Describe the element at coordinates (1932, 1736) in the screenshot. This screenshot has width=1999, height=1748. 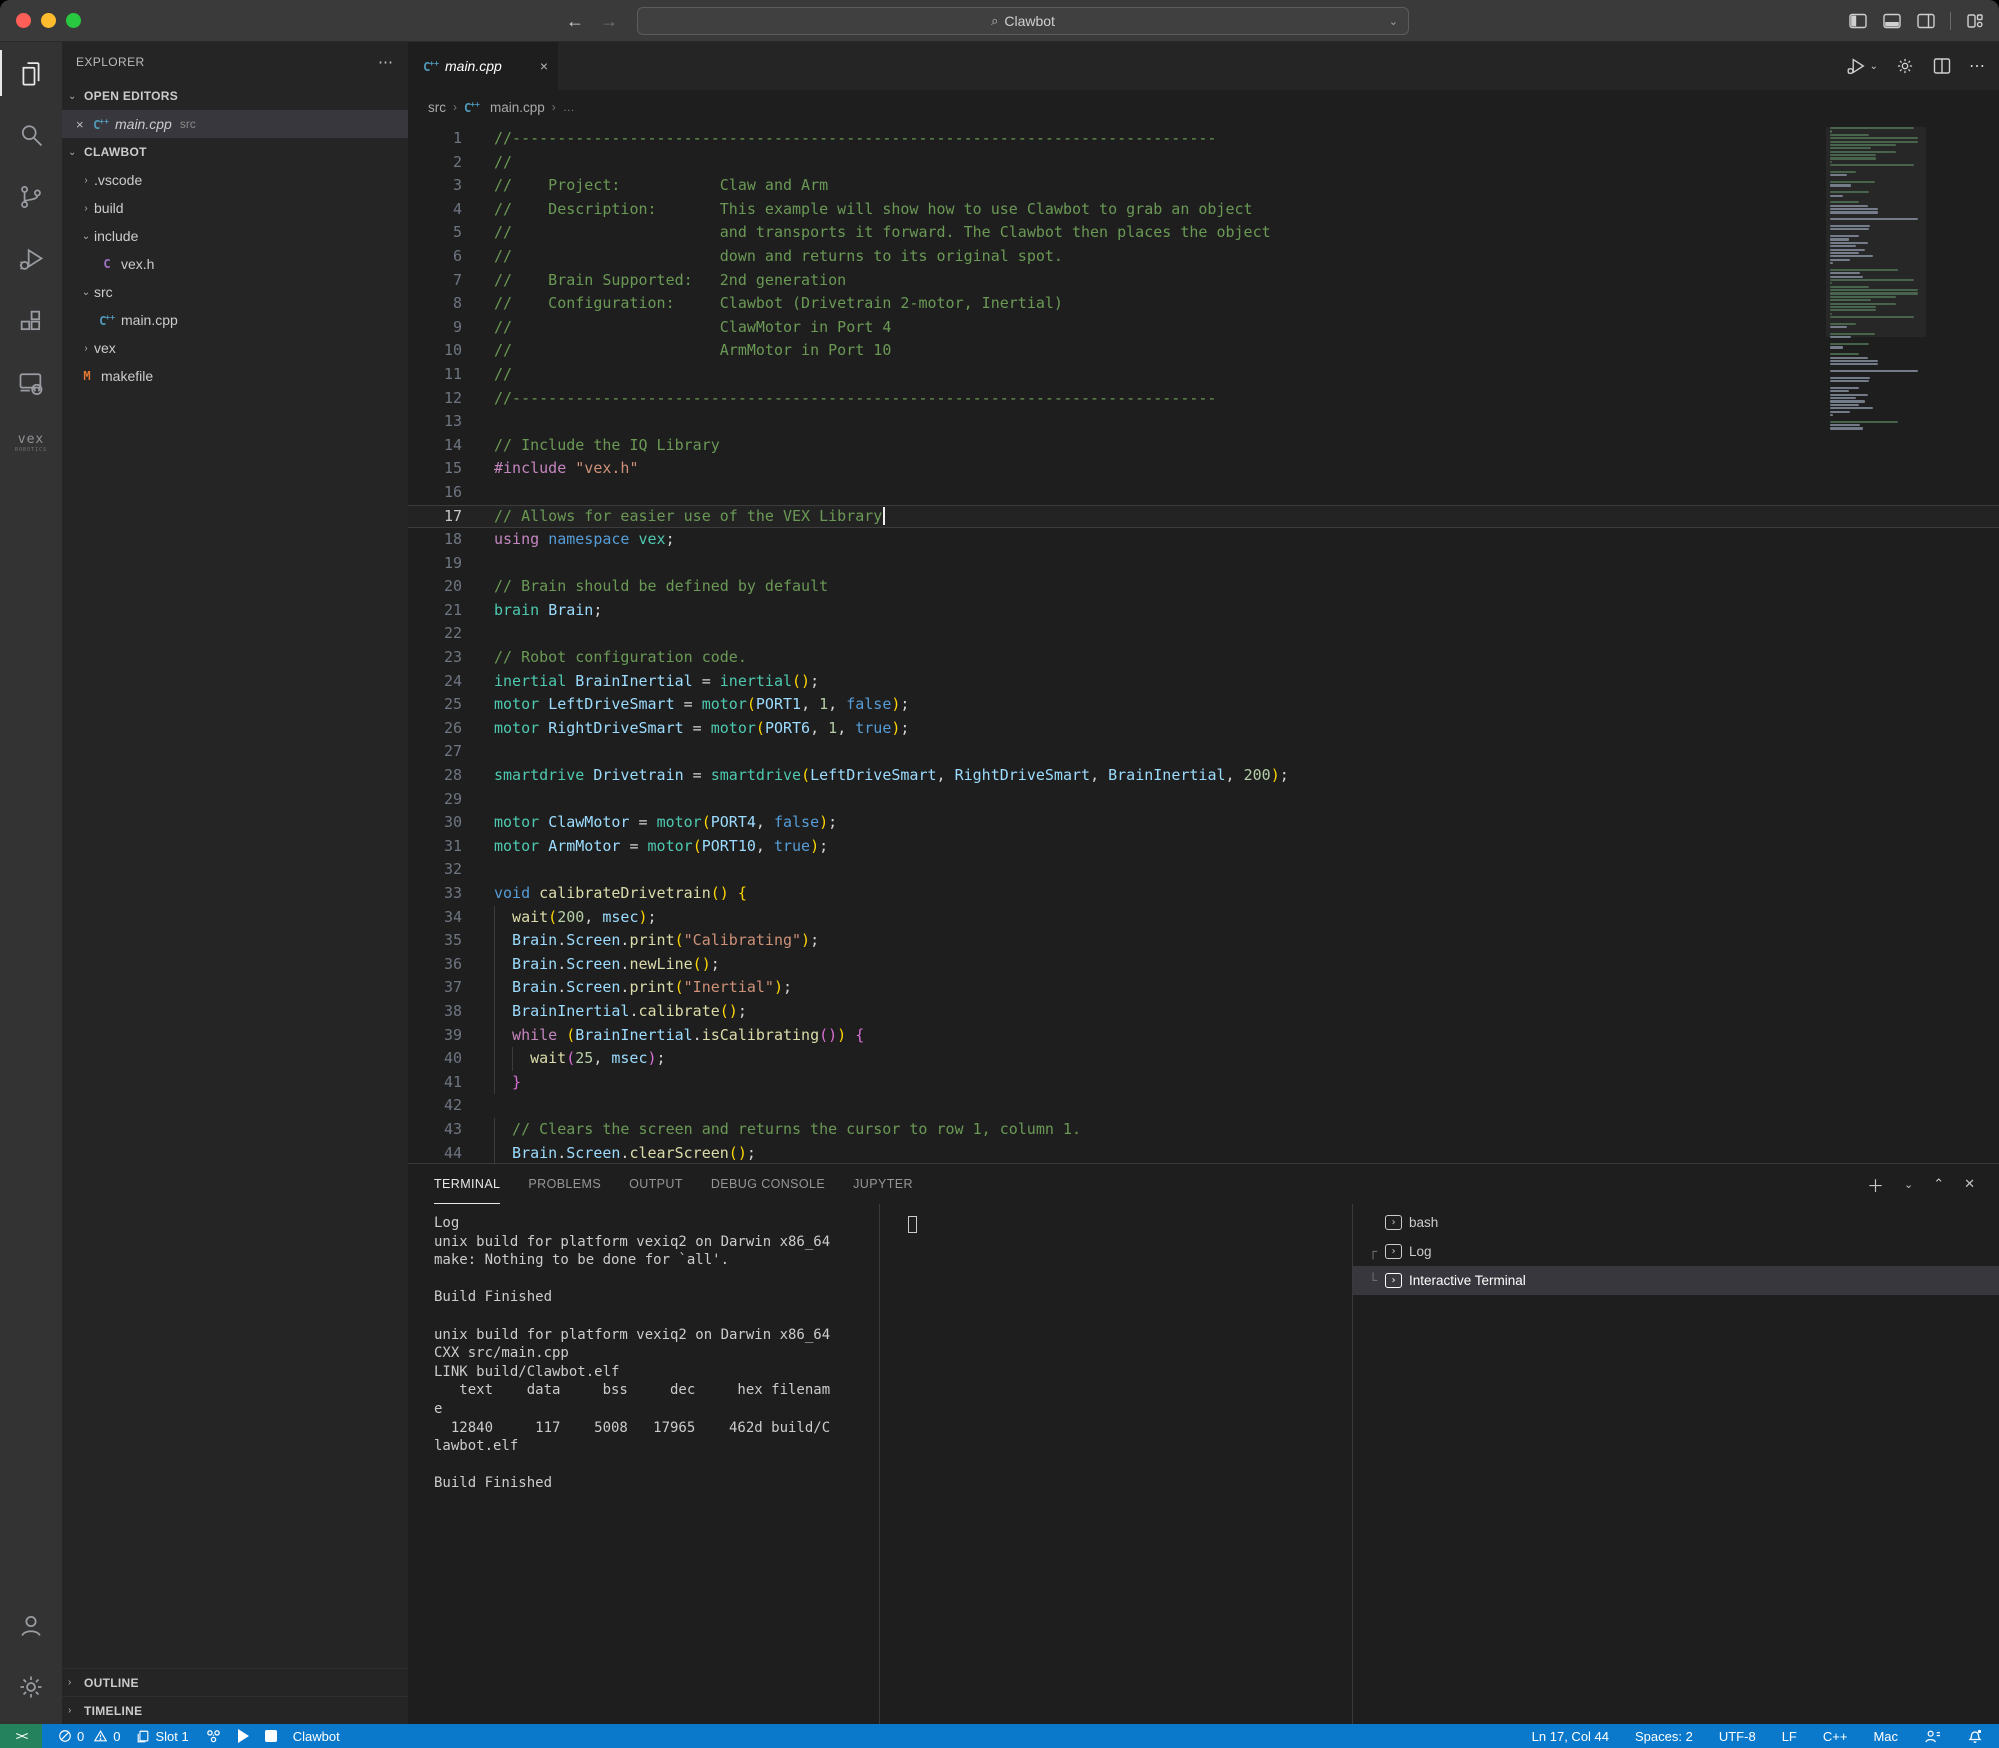
I see `feedback-person-icon` at that location.